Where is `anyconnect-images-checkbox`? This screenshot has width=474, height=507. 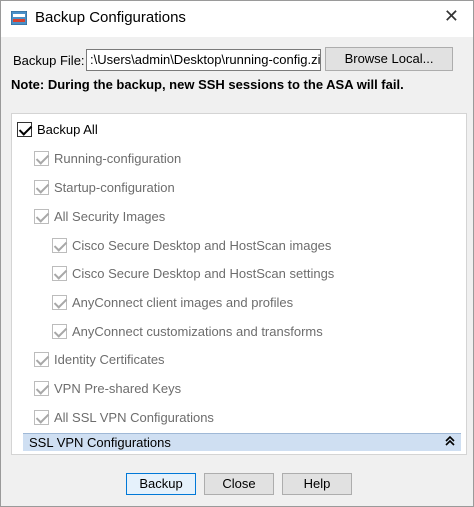 anyconnect-images-checkbox is located at coordinates (59, 302).